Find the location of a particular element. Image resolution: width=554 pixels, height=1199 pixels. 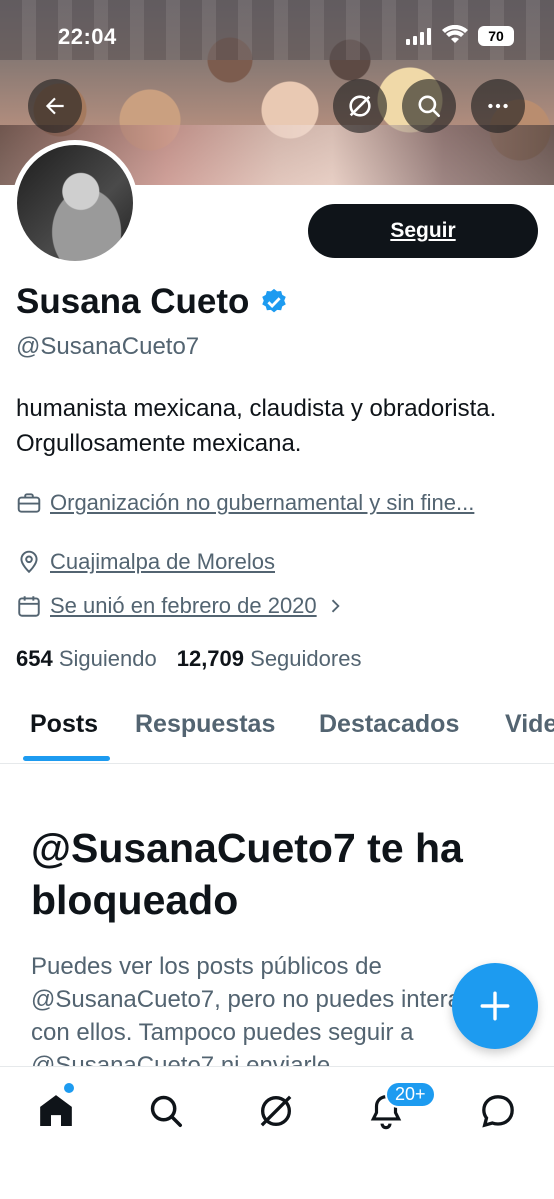

back-button is located at coordinates (55, 106).